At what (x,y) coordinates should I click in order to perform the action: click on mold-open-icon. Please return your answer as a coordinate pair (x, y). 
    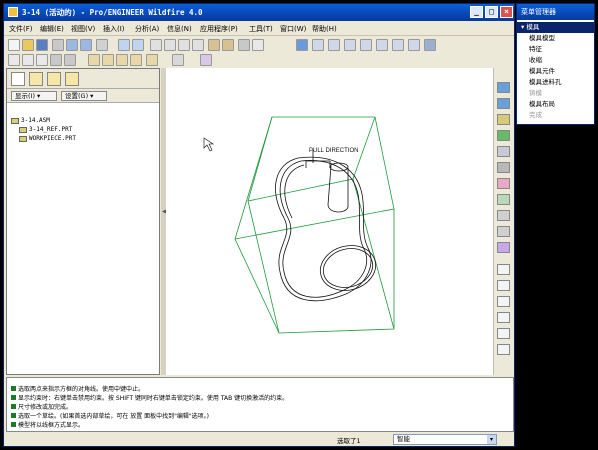
    Looking at the image, I should click on (503, 231).